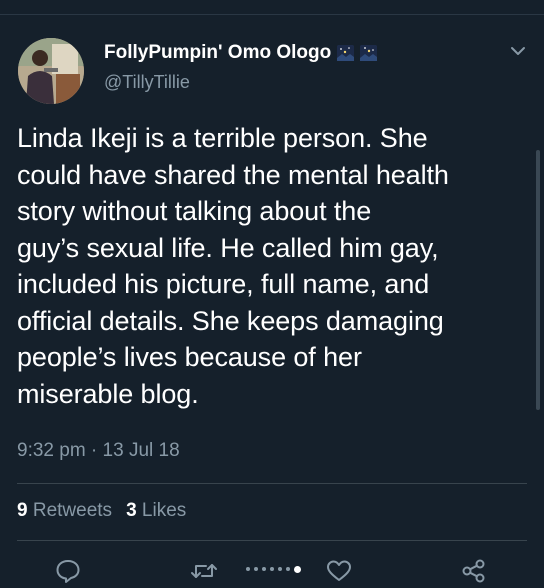  I want to click on engagement-stats: 9 Retweets 3 Likes, so click(101, 511).